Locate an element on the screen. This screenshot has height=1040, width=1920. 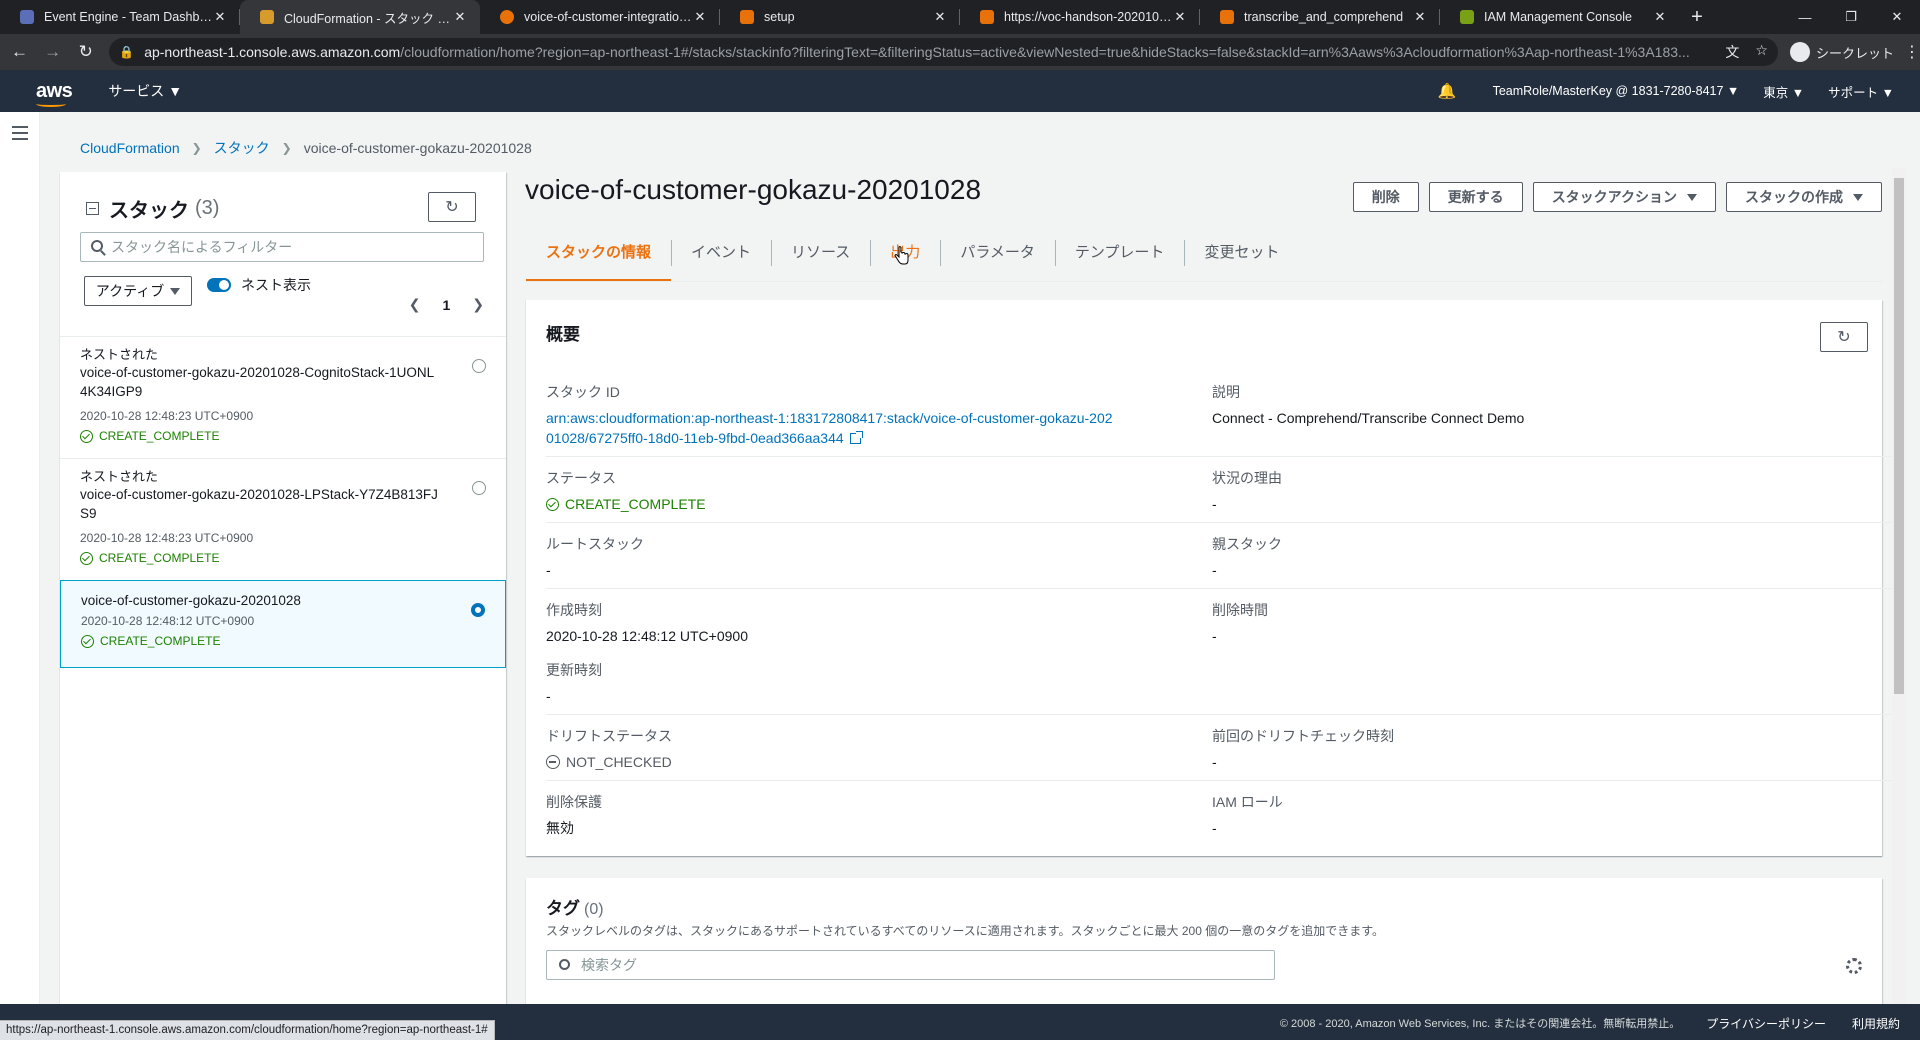
browser-tab: voice-of-customer-integration-h ✕ is located at coordinates (600, 17).